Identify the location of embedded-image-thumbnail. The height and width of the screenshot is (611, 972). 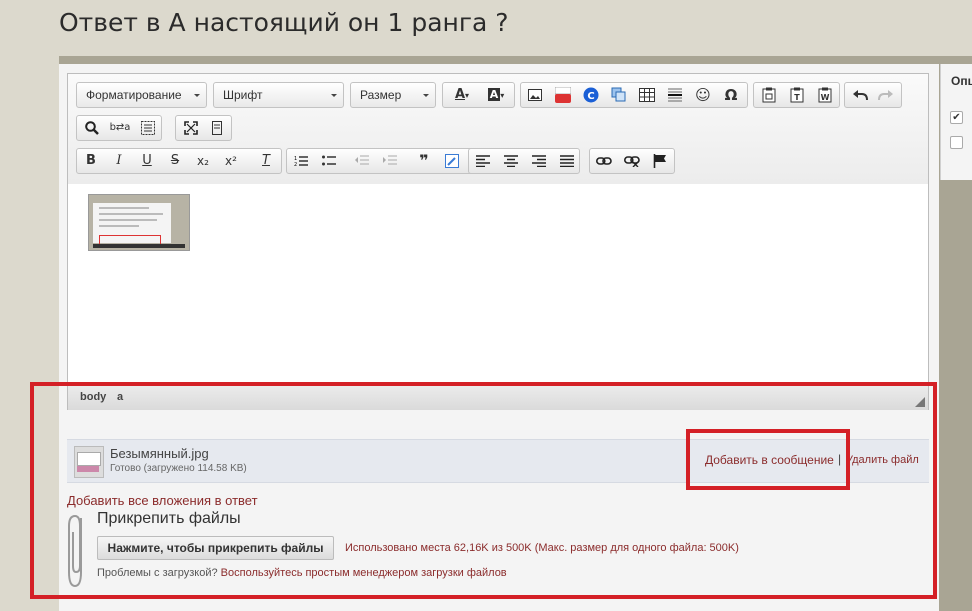
(139, 222).